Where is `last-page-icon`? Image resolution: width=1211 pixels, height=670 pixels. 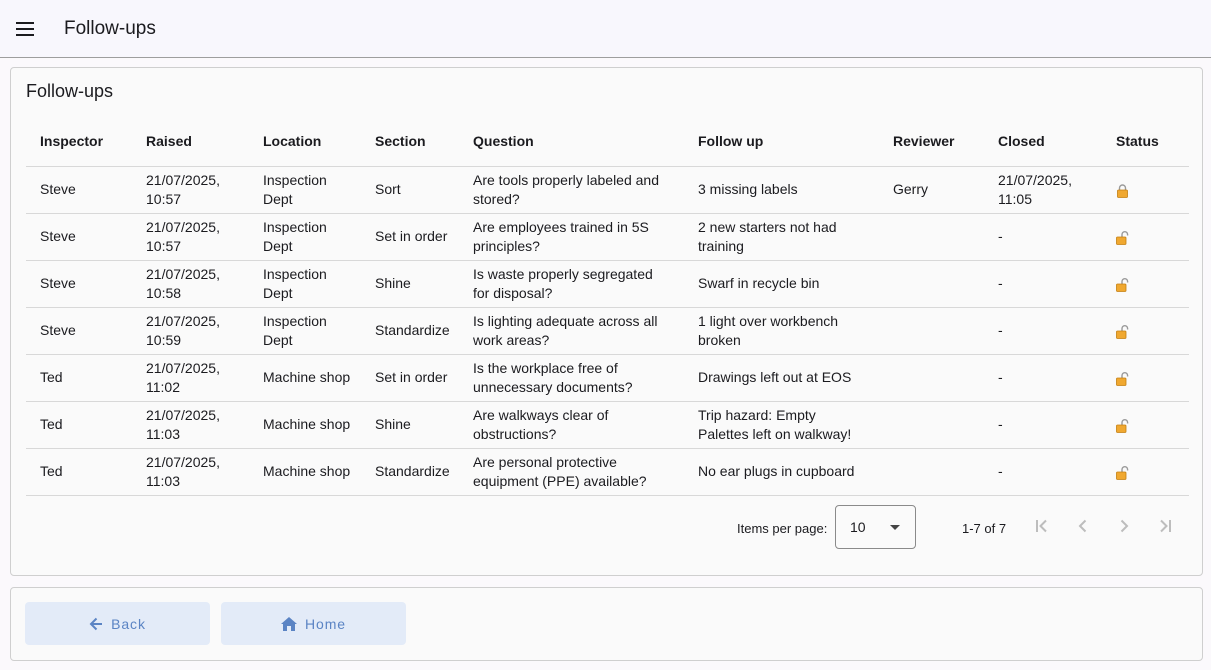 last-page-icon is located at coordinates (1165, 526).